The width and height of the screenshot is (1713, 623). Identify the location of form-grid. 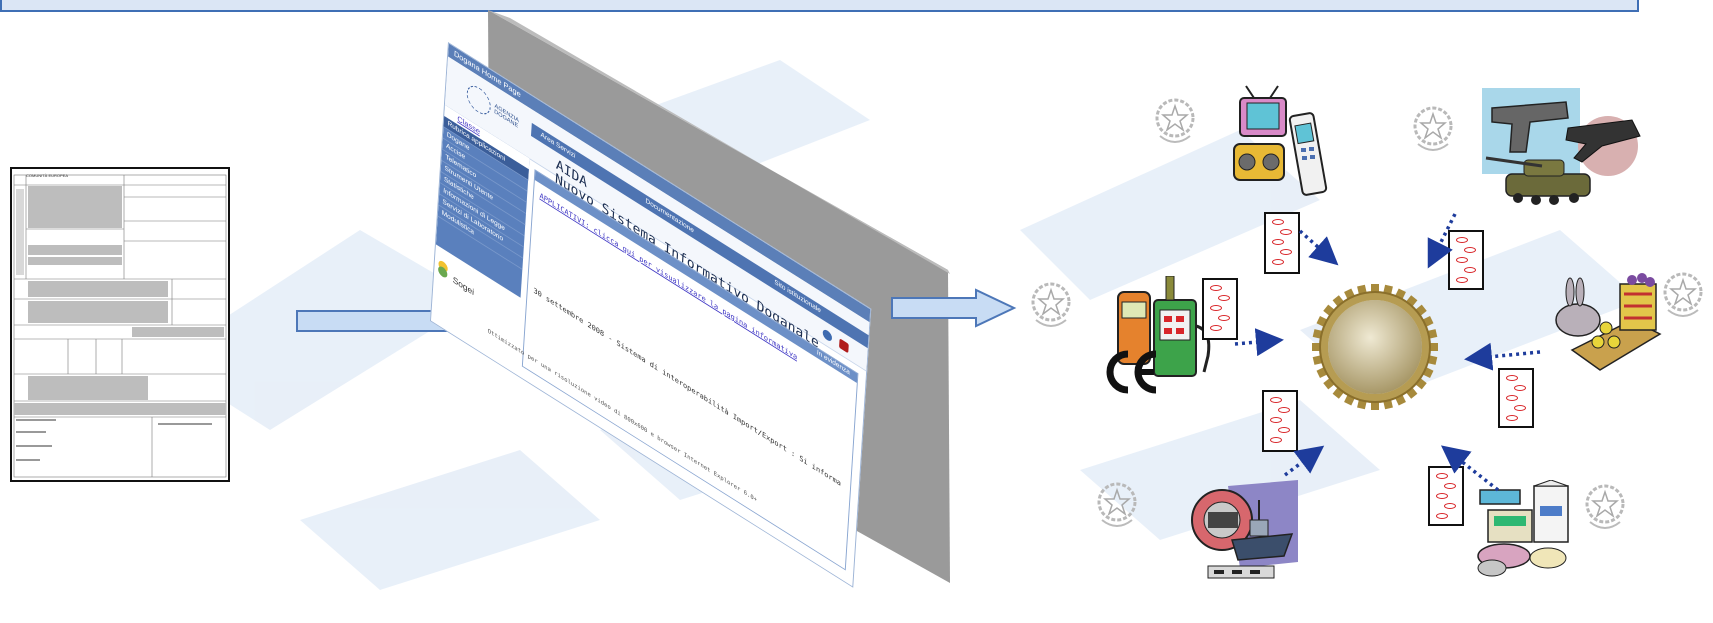
(120, 326).